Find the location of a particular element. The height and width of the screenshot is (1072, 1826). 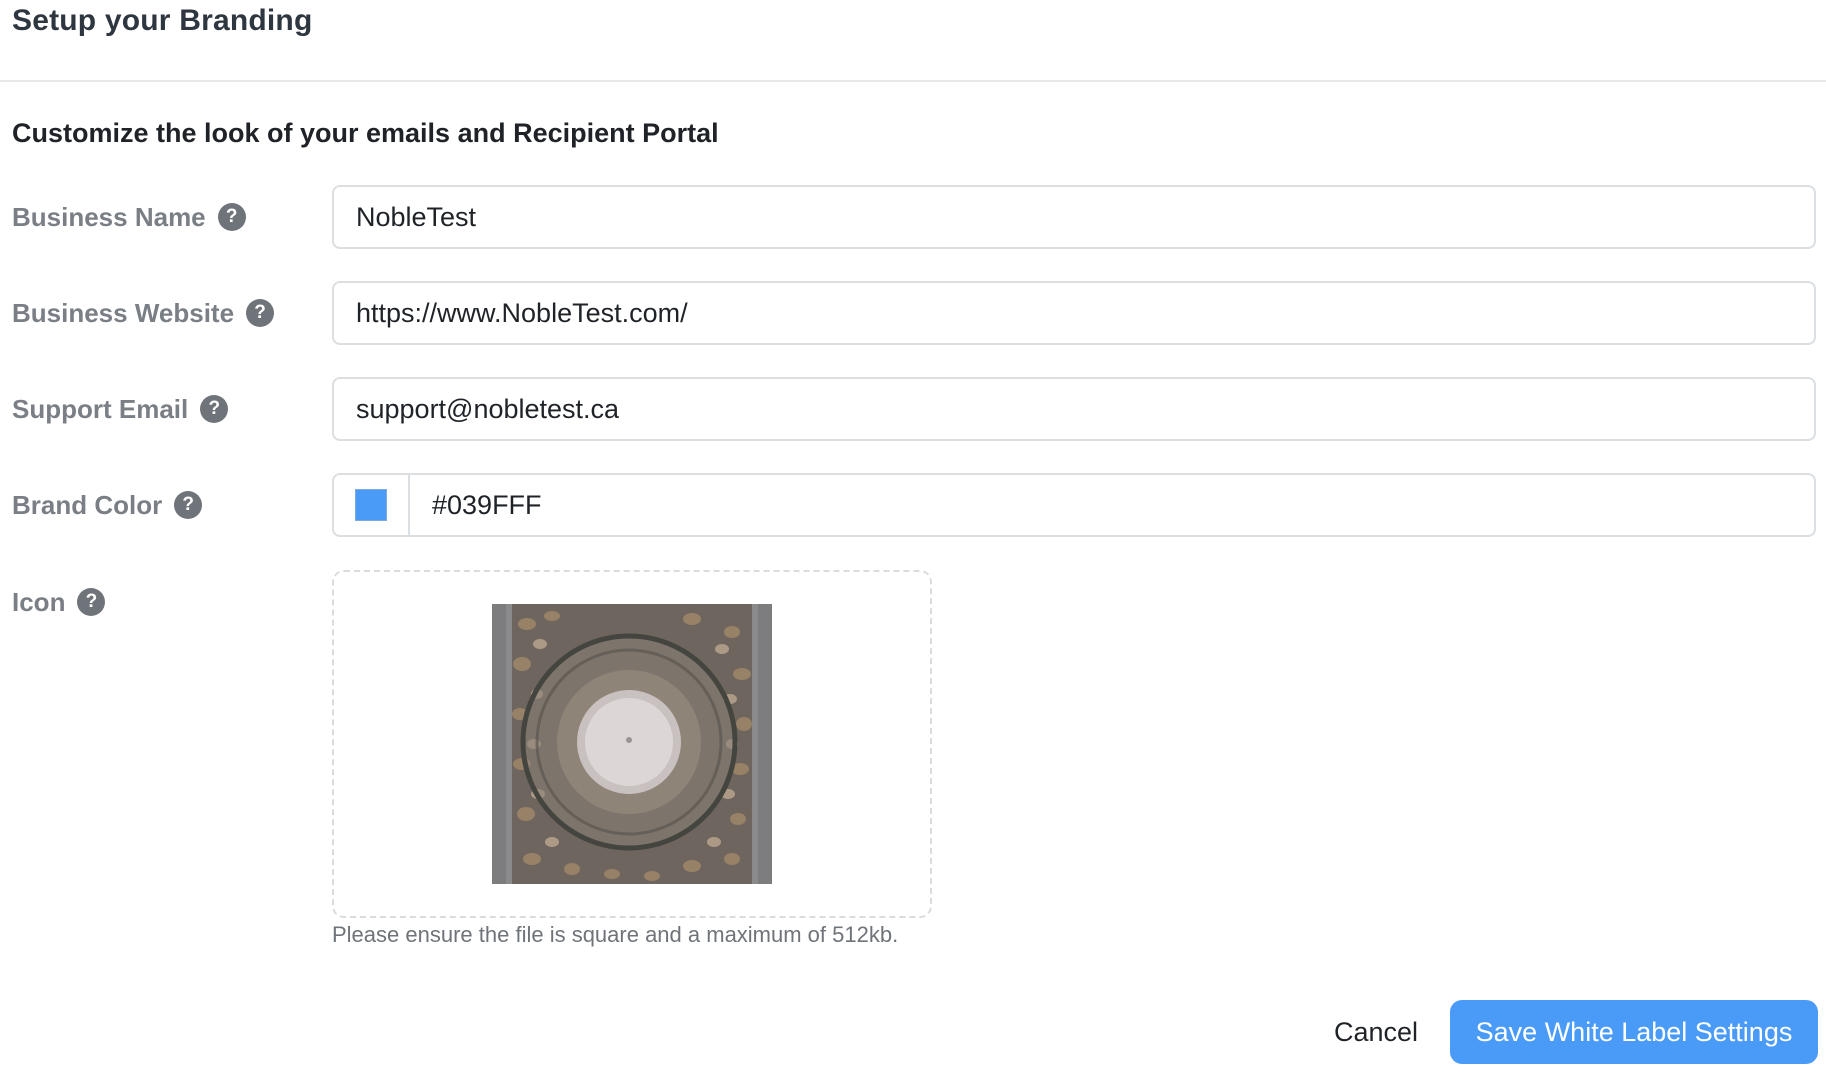

support-email-row: Support Email ? is located at coordinates (913, 409).